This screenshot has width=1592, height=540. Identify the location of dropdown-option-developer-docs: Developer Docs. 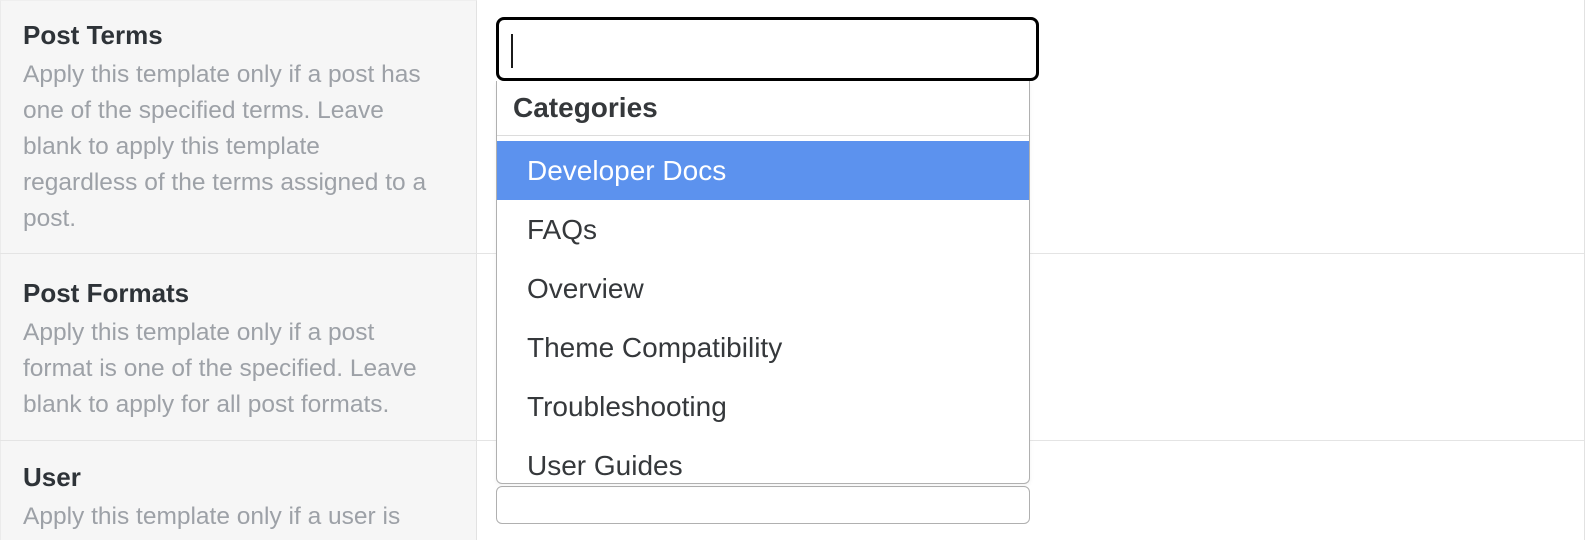
(763, 170).